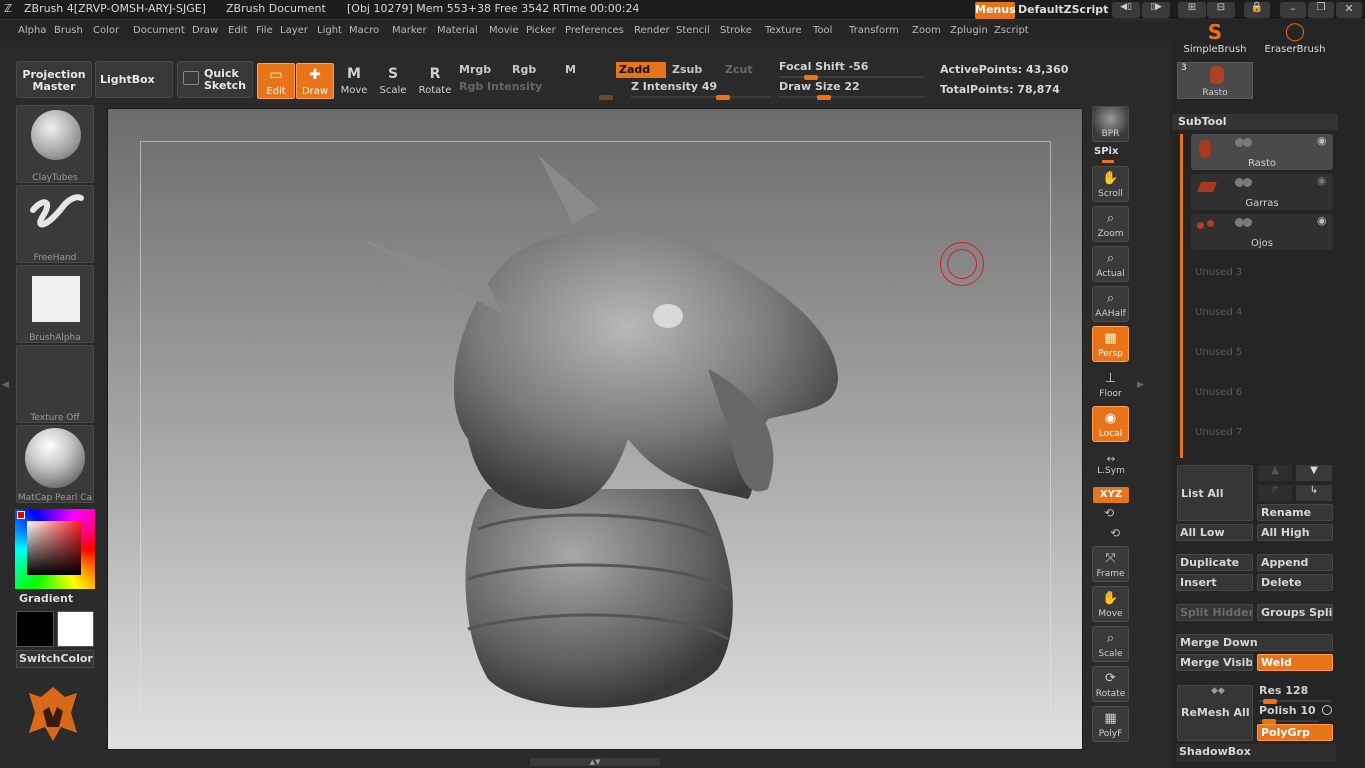 The image size is (1365, 768). I want to click on rotate-z-icon: ⟲, so click(1115, 533).